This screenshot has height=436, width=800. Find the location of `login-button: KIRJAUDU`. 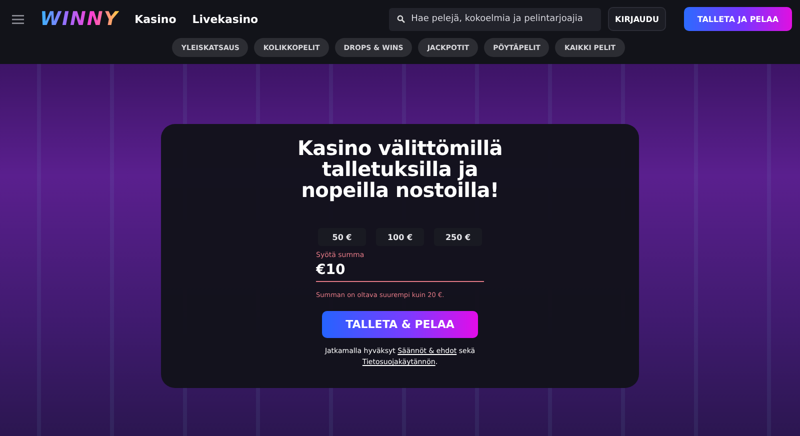

login-button: KIRJAUDU is located at coordinates (637, 19).